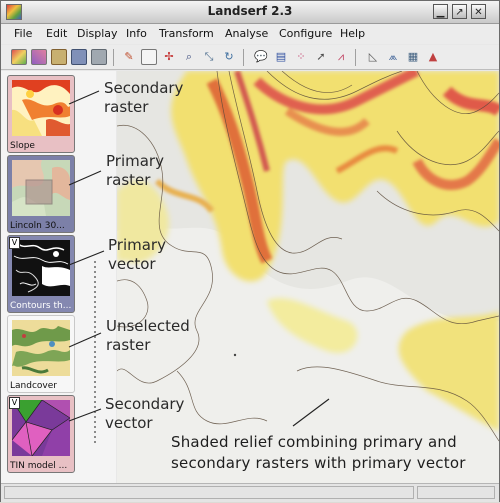  Describe the element at coordinates (209, 492) in the screenshot. I see `status-message` at that location.